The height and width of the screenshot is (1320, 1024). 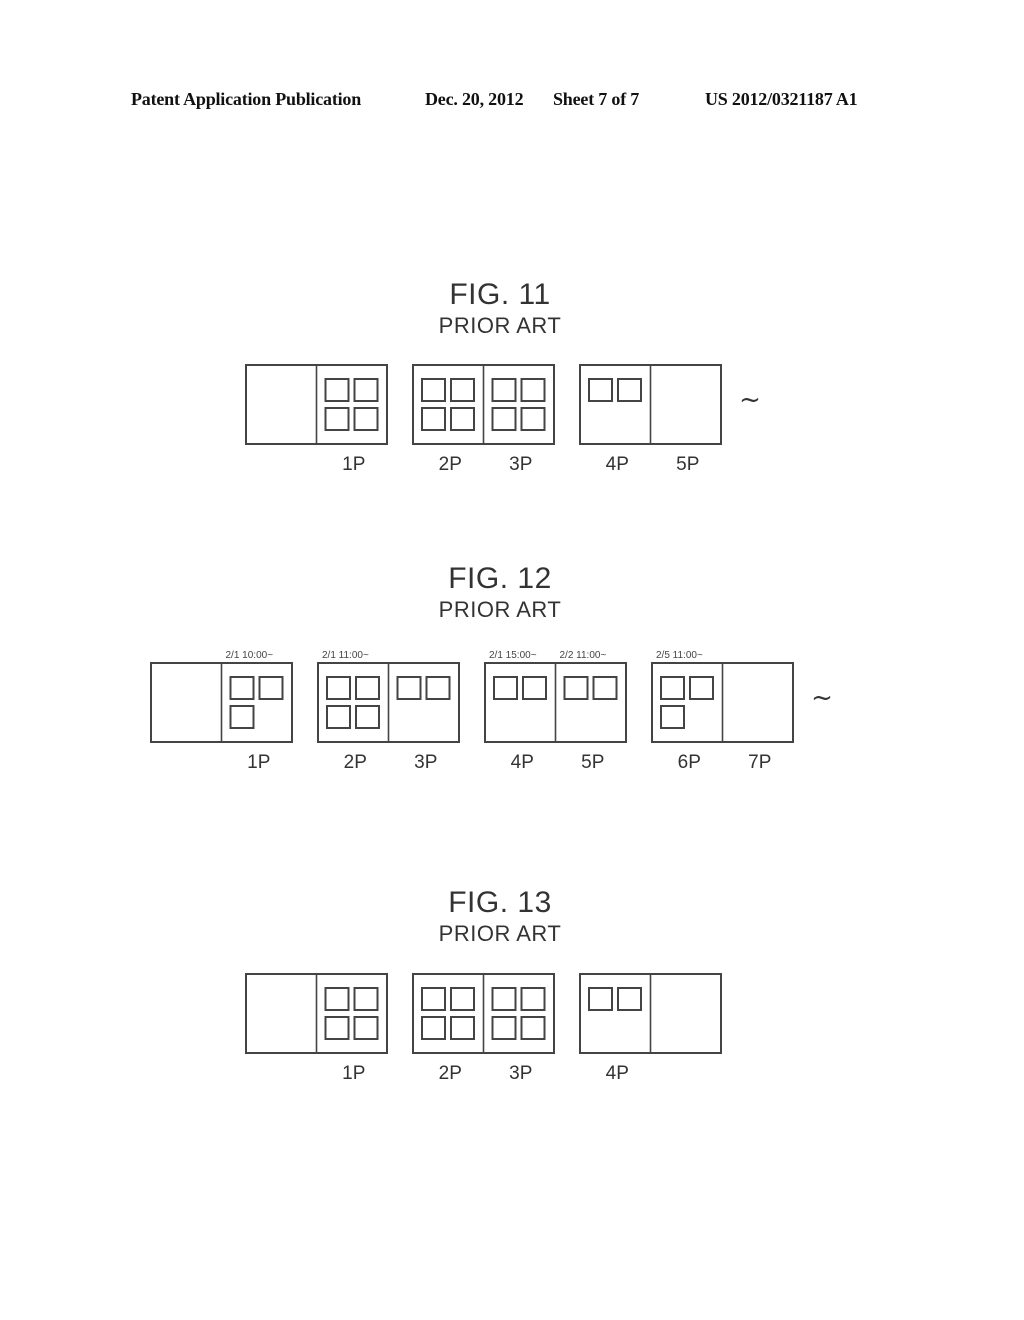 What do you see at coordinates (345, 655) in the screenshot?
I see `page-timestamp: 2/1 11:00~` at bounding box center [345, 655].